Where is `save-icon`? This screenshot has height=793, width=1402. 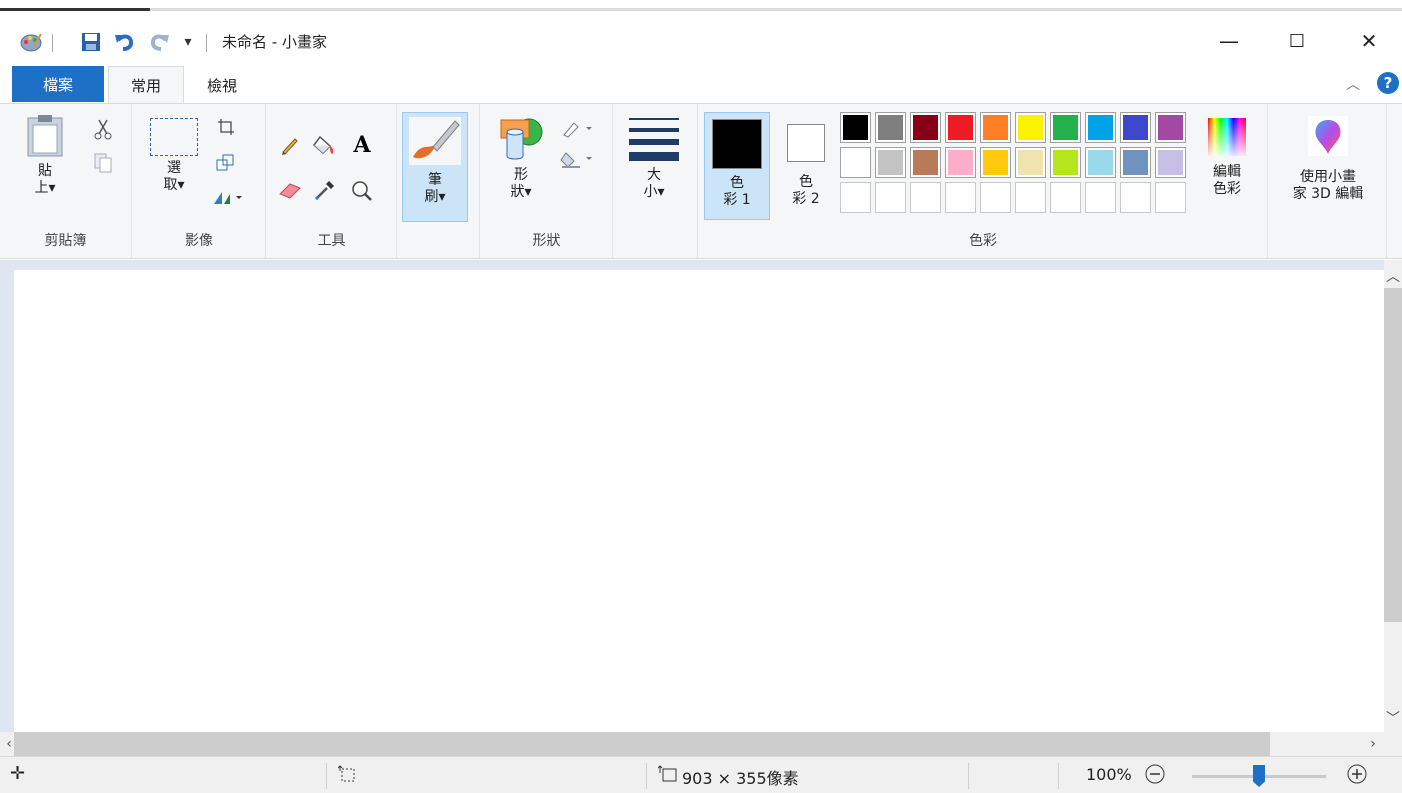
save-icon is located at coordinates (91, 42).